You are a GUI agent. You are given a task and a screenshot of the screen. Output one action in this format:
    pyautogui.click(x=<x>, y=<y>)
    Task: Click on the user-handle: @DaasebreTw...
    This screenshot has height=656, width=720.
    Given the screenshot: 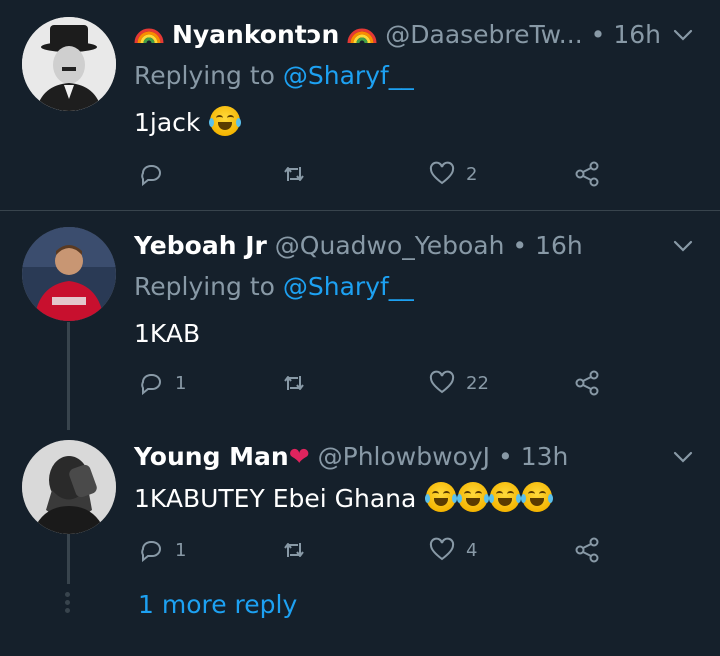 What is the action you would take?
    pyautogui.click(x=483, y=34)
    